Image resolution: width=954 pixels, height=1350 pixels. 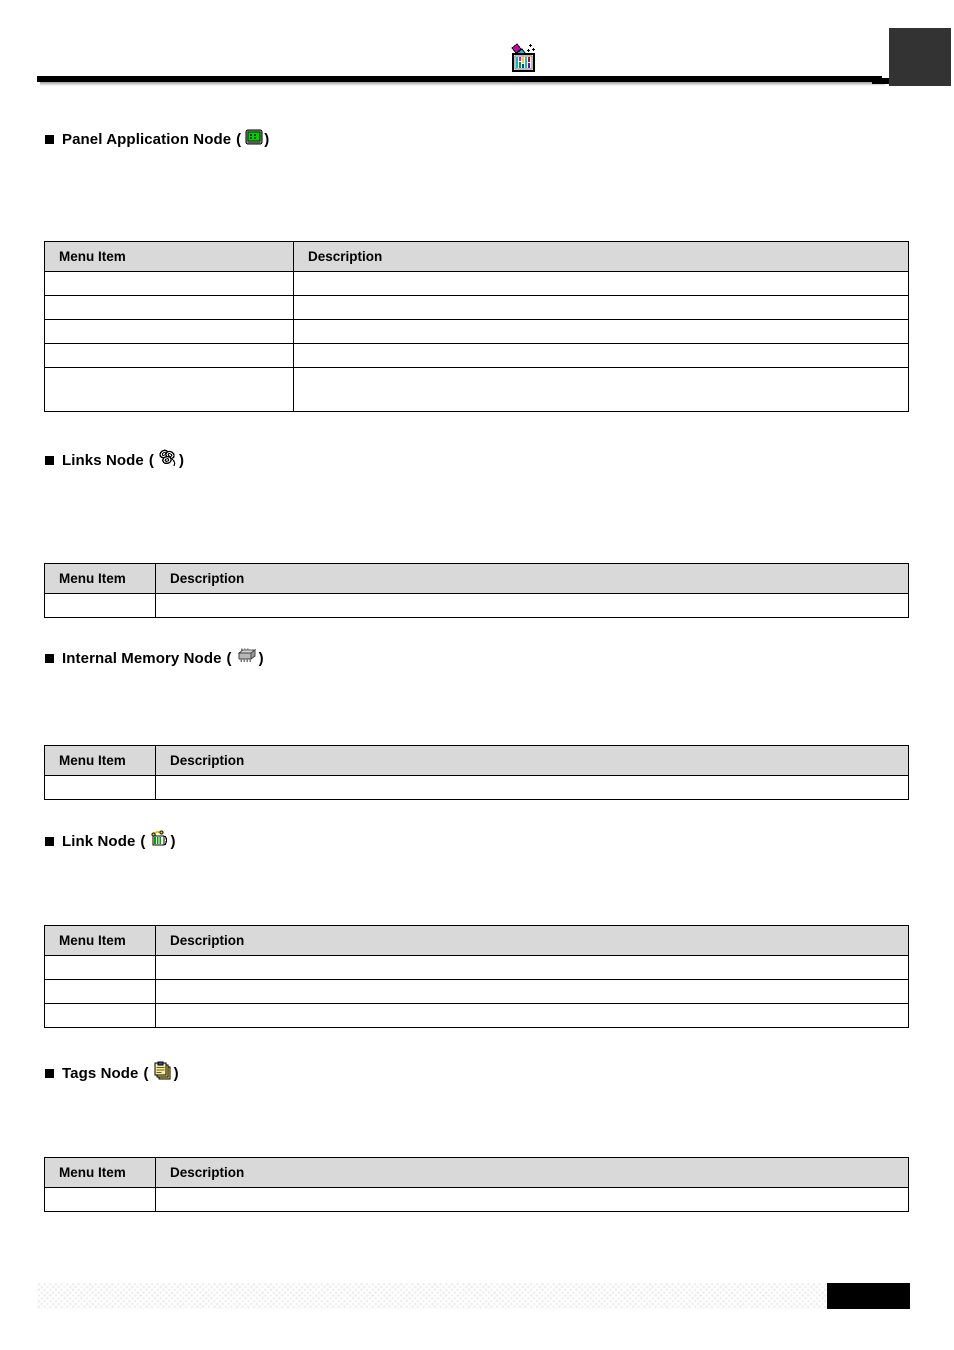 I want to click on footer-bar, so click(x=452, y=1296).